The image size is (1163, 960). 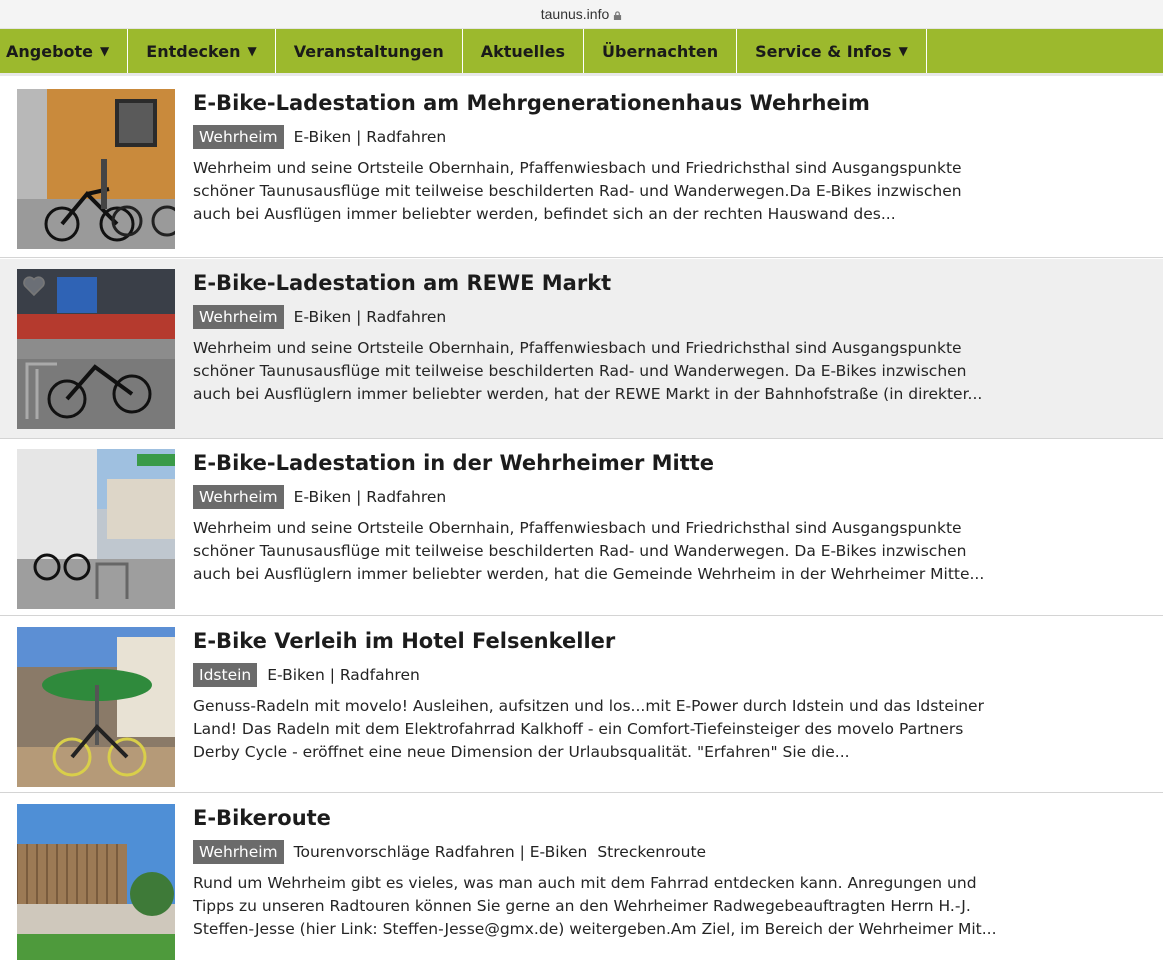 I want to click on nav-item-service-infos: Service & Infos ▼, so click(x=832, y=51).